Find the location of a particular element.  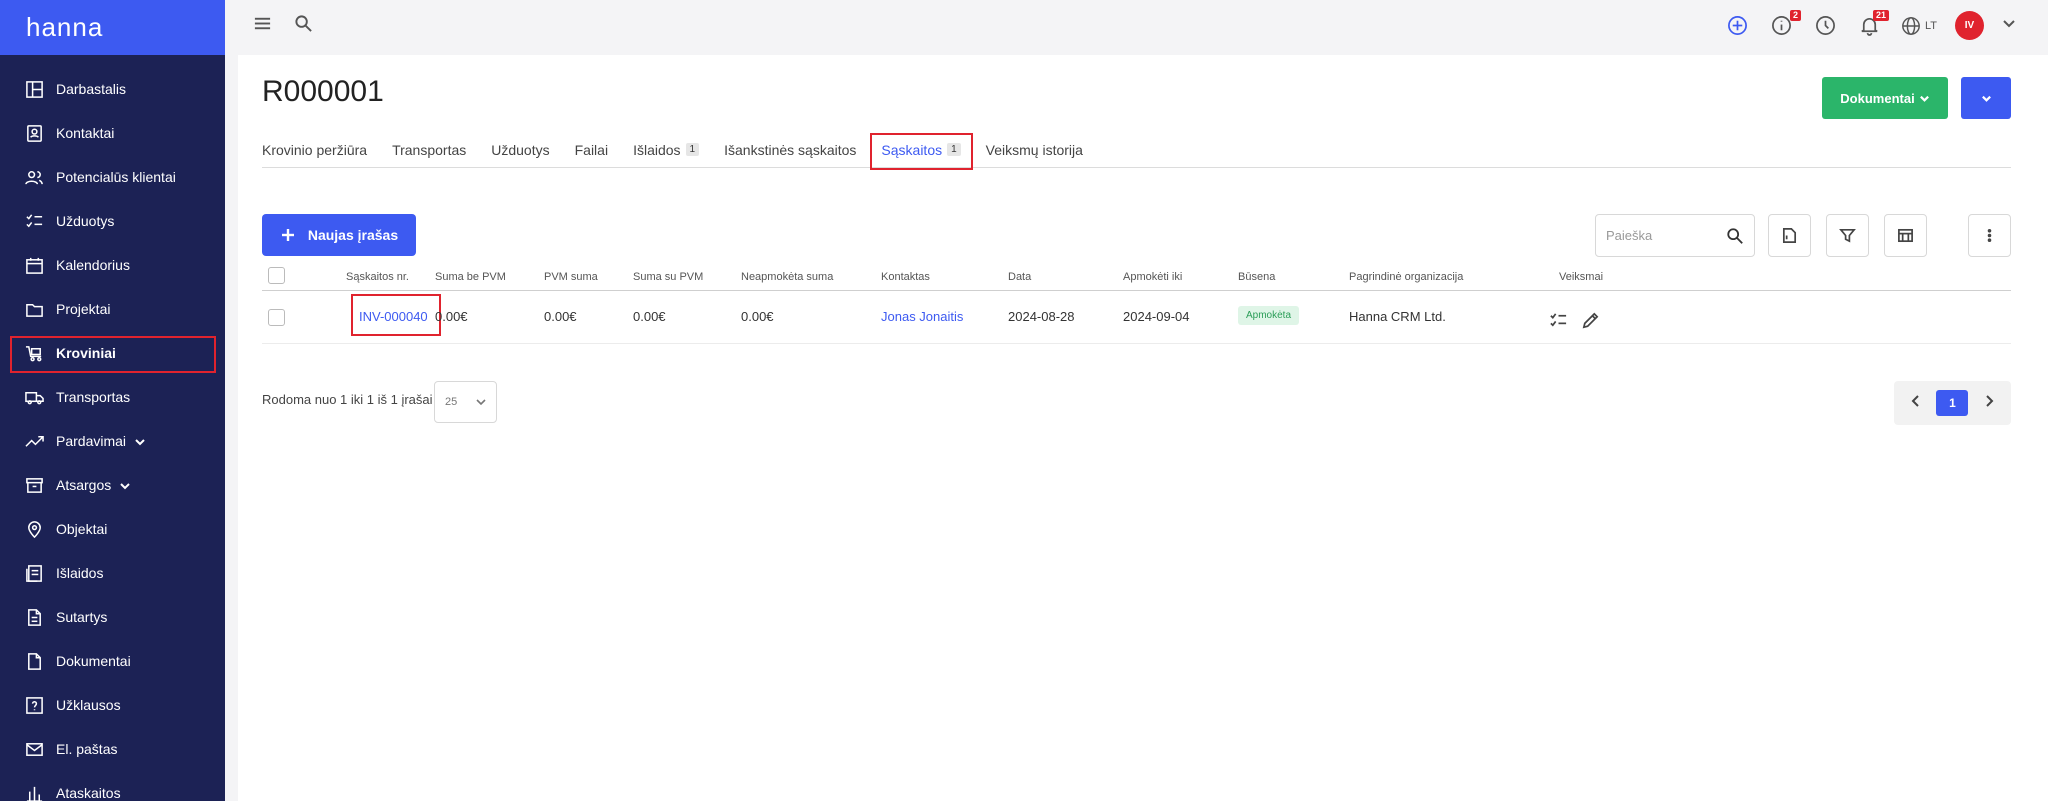

sidebar-item-darbastalis: Darbastalis is located at coordinates (112, 89).